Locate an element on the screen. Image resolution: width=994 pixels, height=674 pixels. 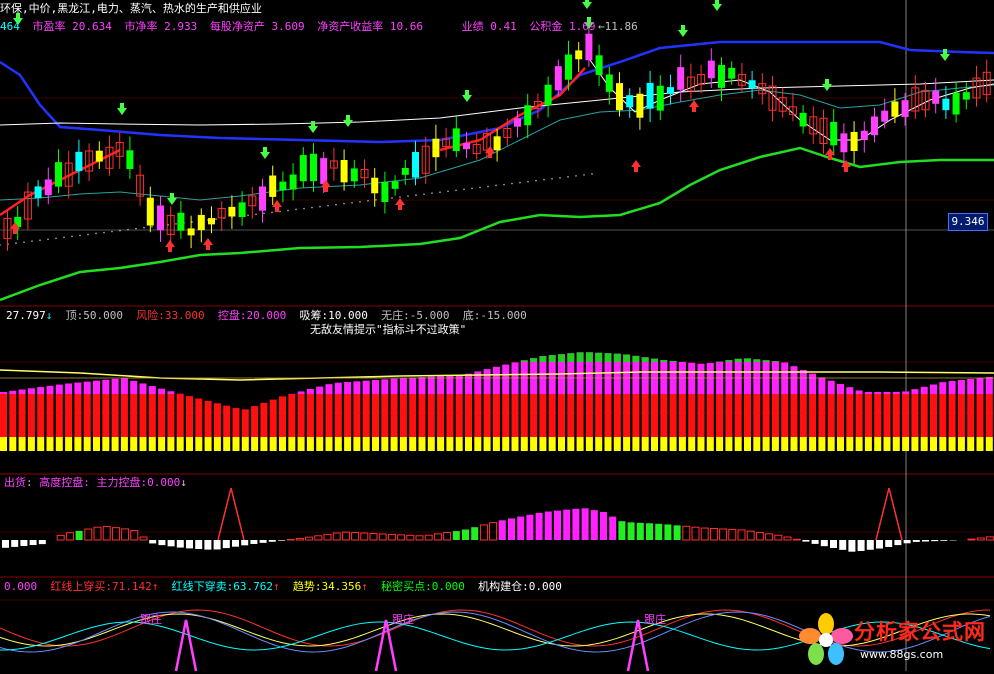
panel2-item-bottom: 底:-15.000, is located at coordinates (498, 315).